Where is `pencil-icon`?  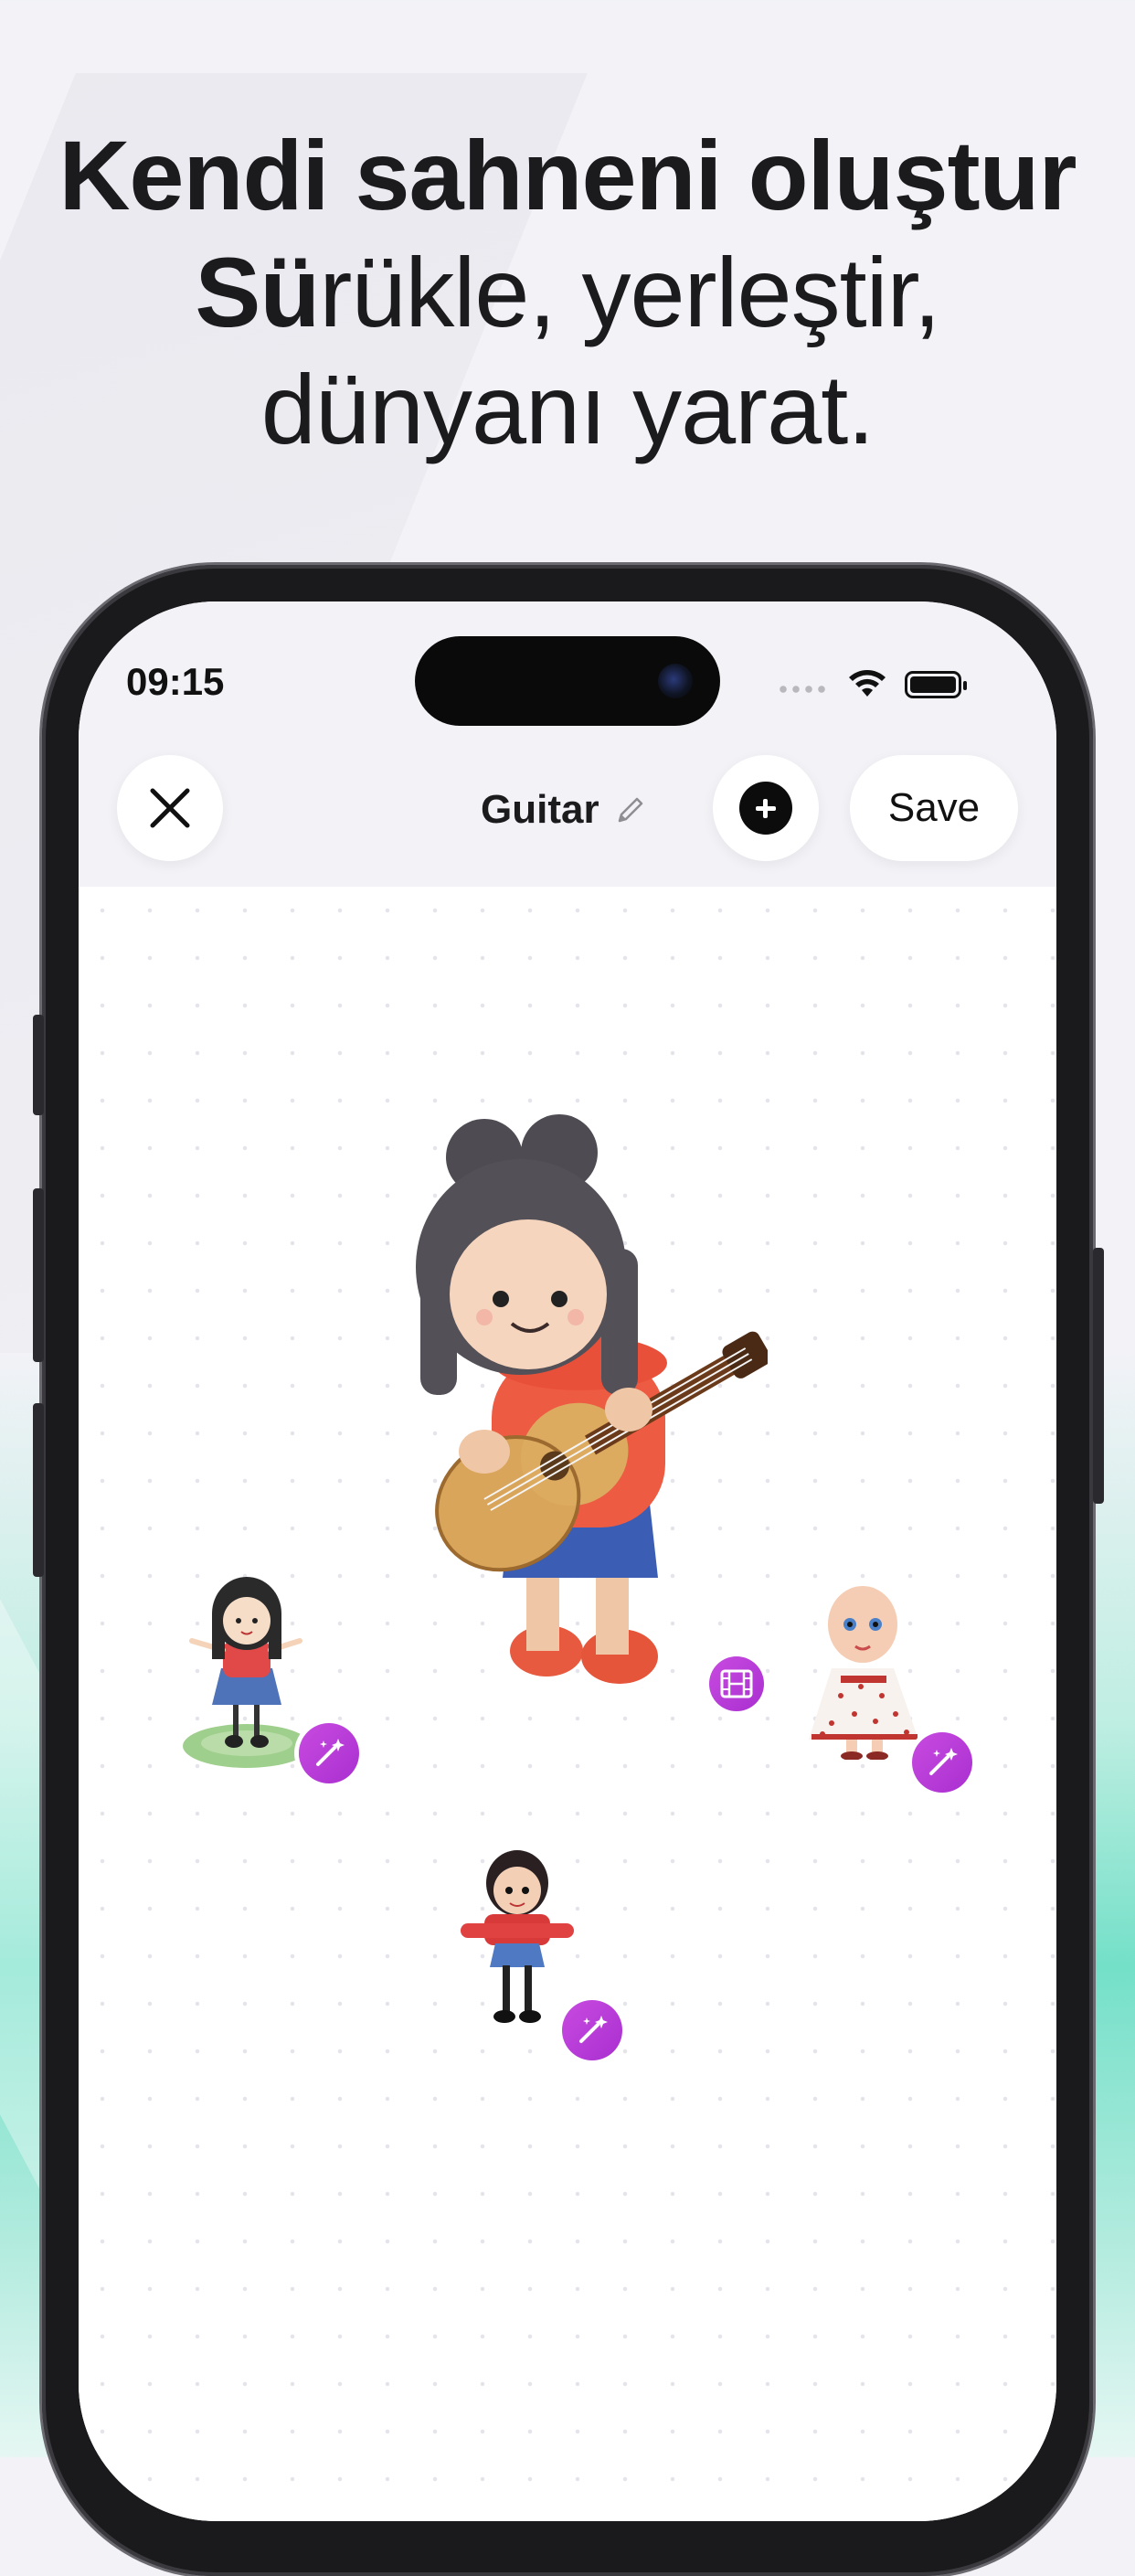
pencil-icon is located at coordinates (630, 809).